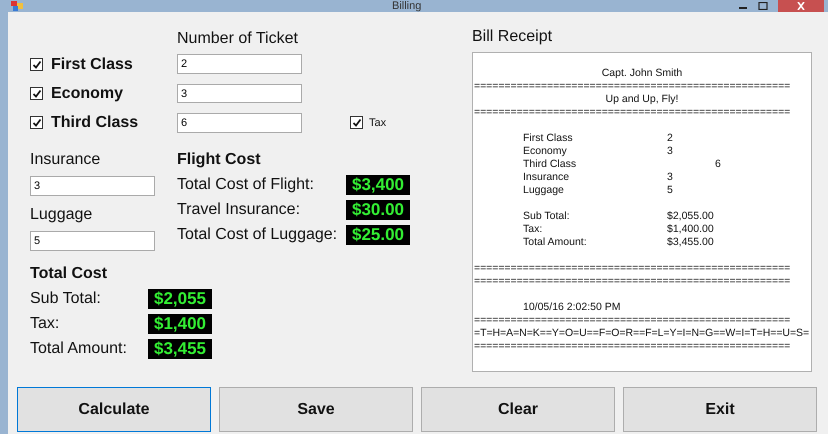 The height and width of the screenshot is (434, 828). I want to click on cost-label: Total Amount:, so click(79, 349).